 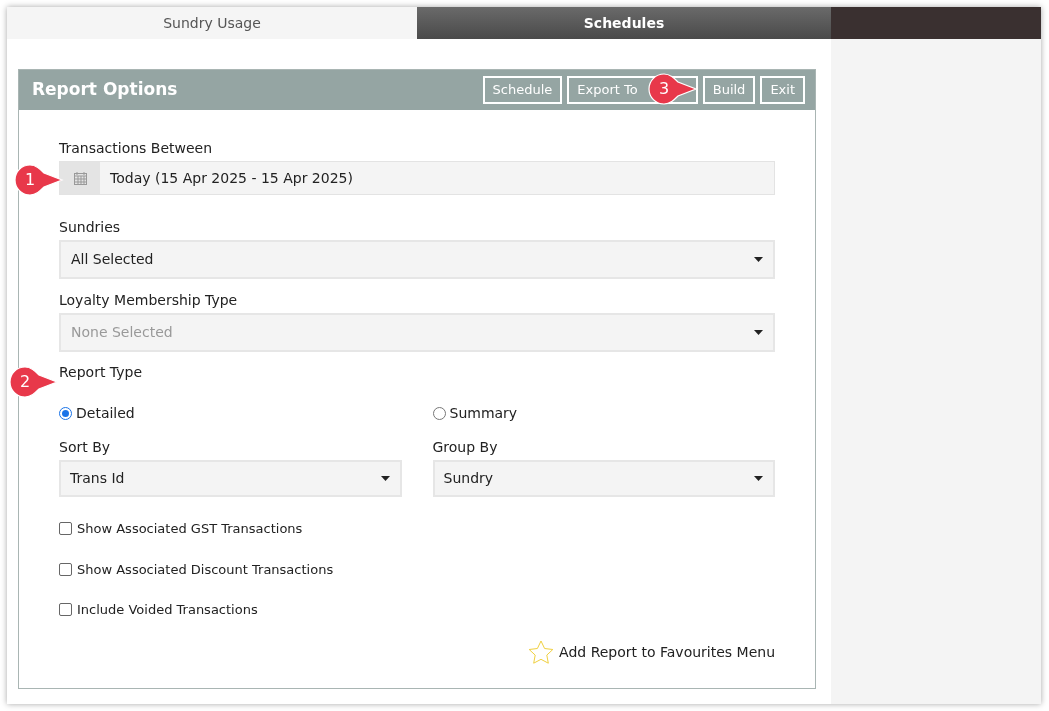 What do you see at coordinates (34, 382) in the screenshot?
I see `callout-tooltip: 2` at bounding box center [34, 382].